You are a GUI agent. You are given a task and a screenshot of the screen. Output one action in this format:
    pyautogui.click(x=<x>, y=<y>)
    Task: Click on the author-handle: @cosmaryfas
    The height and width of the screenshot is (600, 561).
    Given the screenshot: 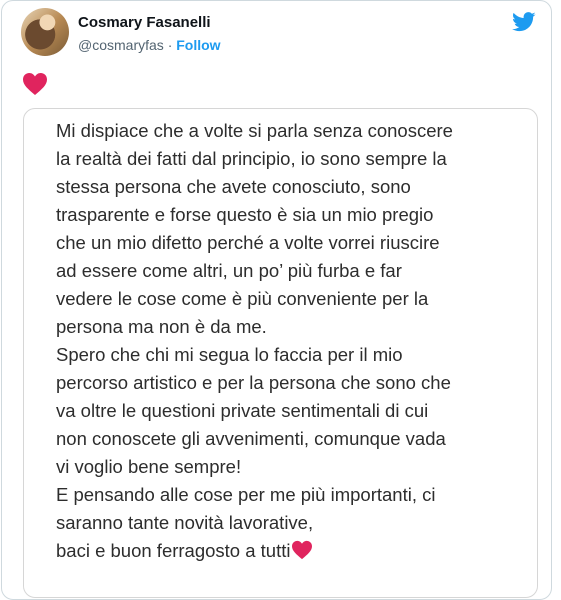 What is the action you would take?
    pyautogui.click(x=121, y=45)
    